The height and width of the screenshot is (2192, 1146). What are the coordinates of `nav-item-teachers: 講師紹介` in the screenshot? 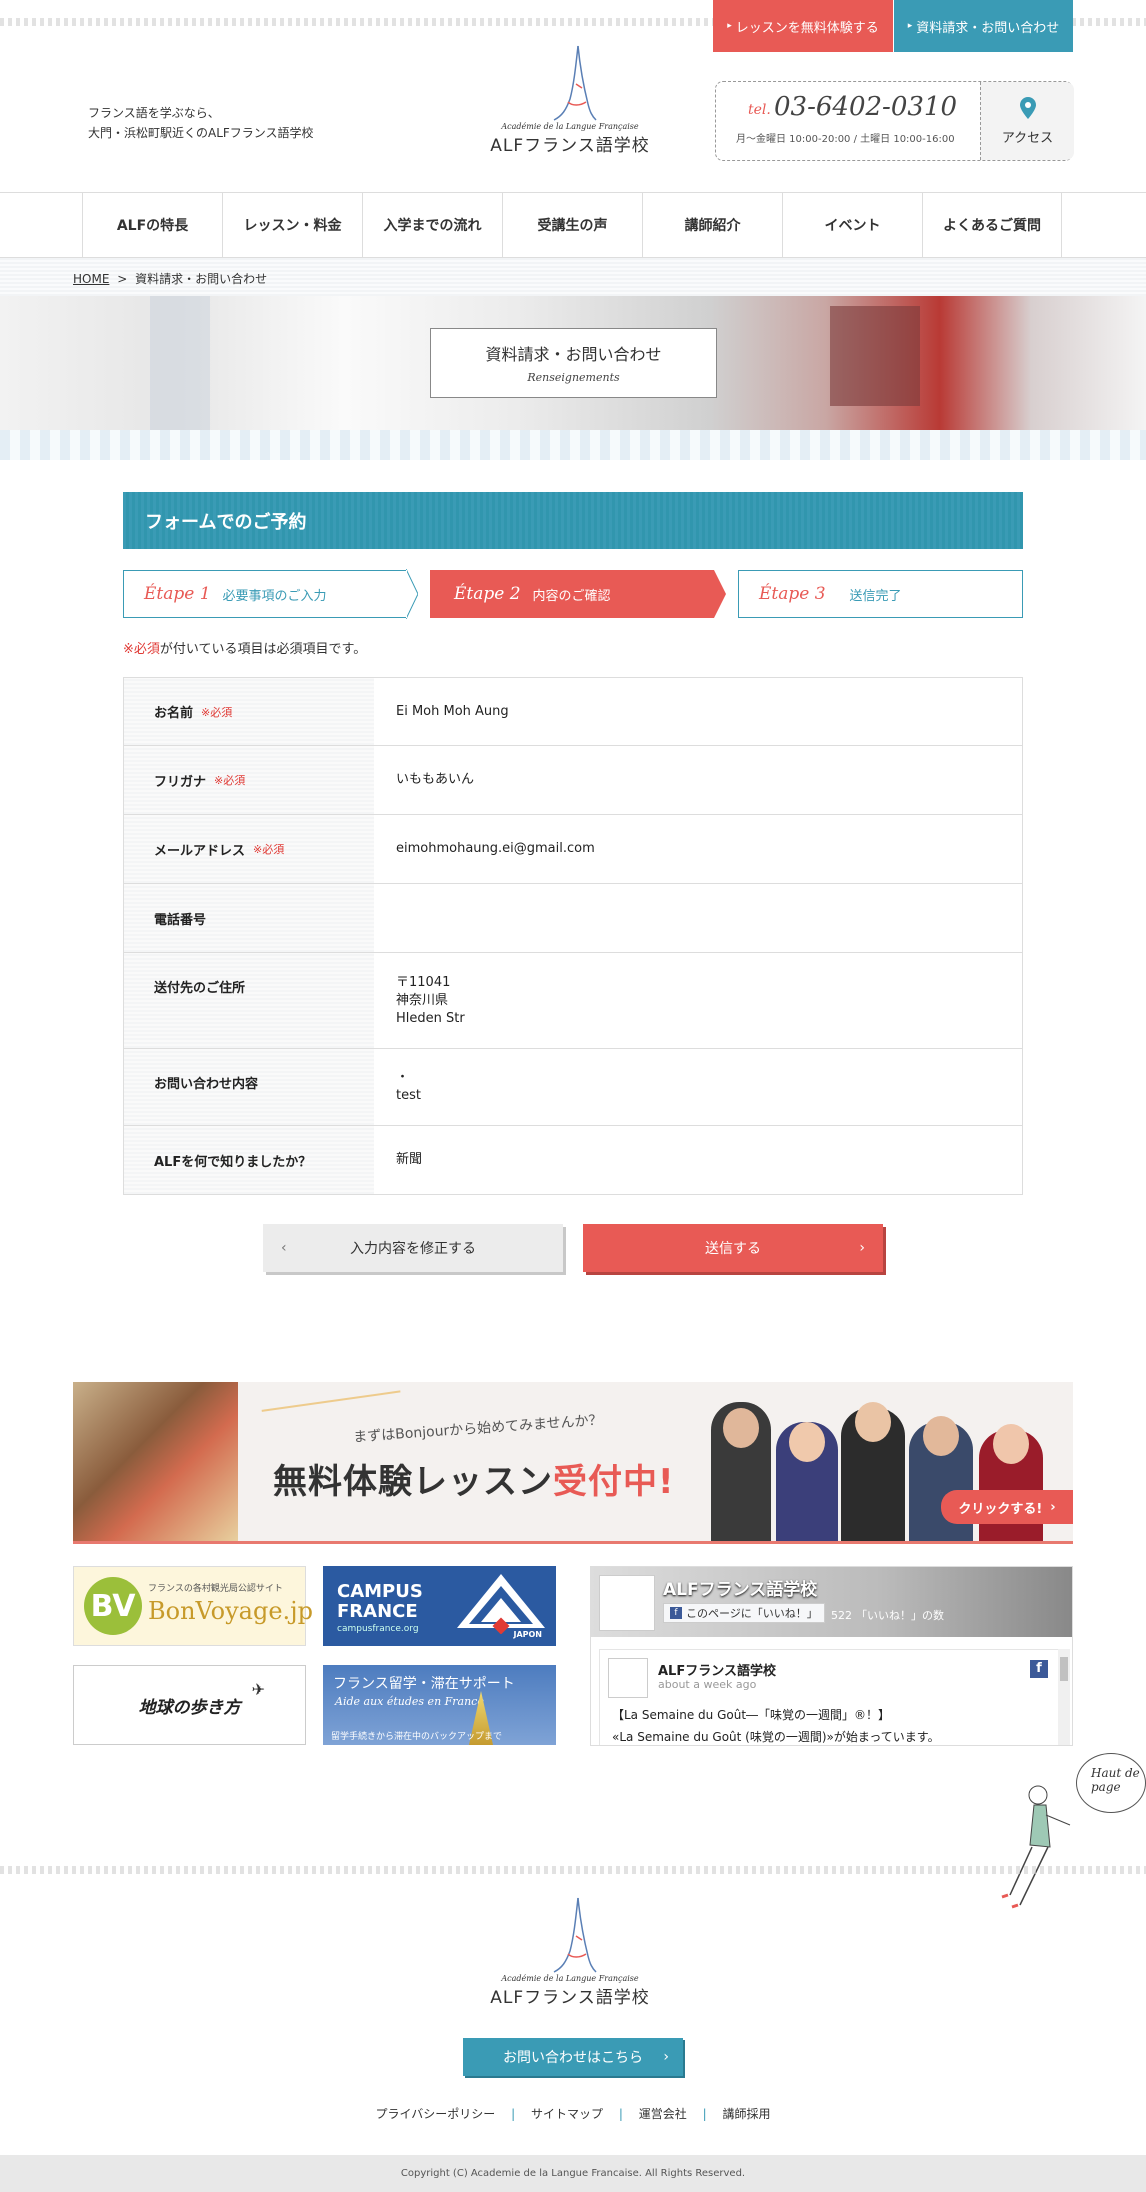 It's located at (712, 225).